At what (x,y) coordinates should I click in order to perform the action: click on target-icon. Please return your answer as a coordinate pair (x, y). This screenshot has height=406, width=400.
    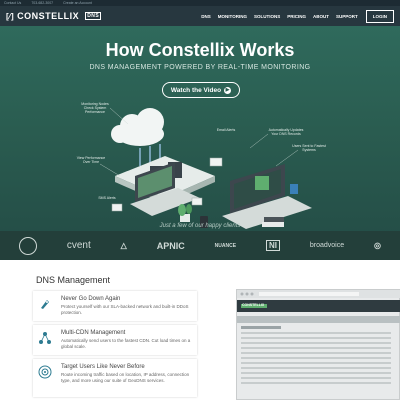
    Looking at the image, I should click on (45, 372).